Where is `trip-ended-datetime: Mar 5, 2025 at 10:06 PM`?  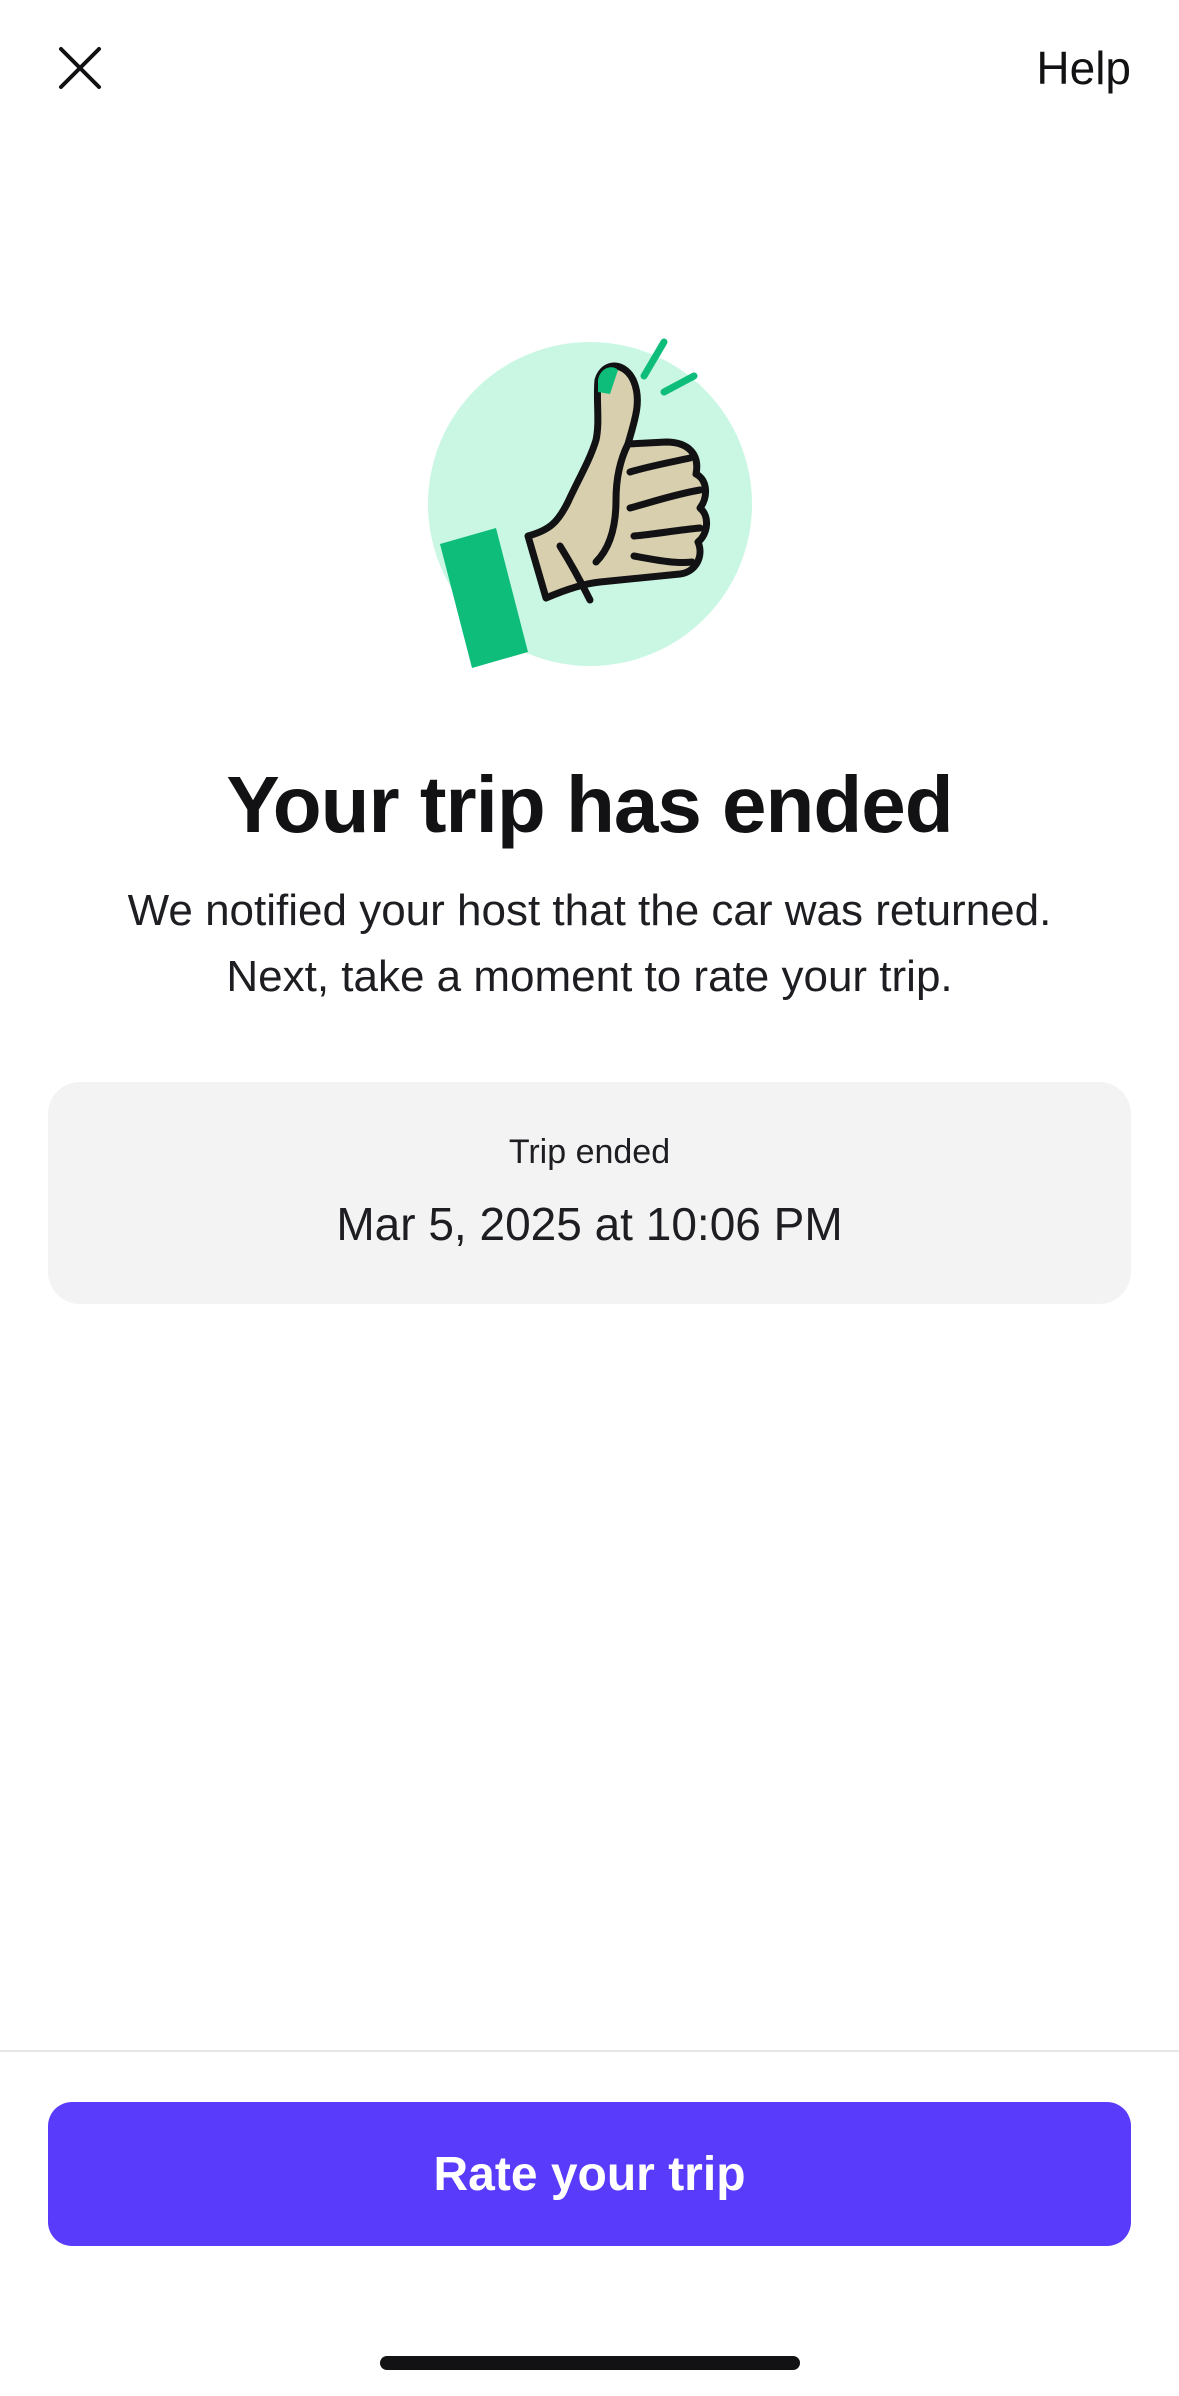 trip-ended-datetime: Mar 5, 2025 at 10:06 PM is located at coordinates (589, 1224).